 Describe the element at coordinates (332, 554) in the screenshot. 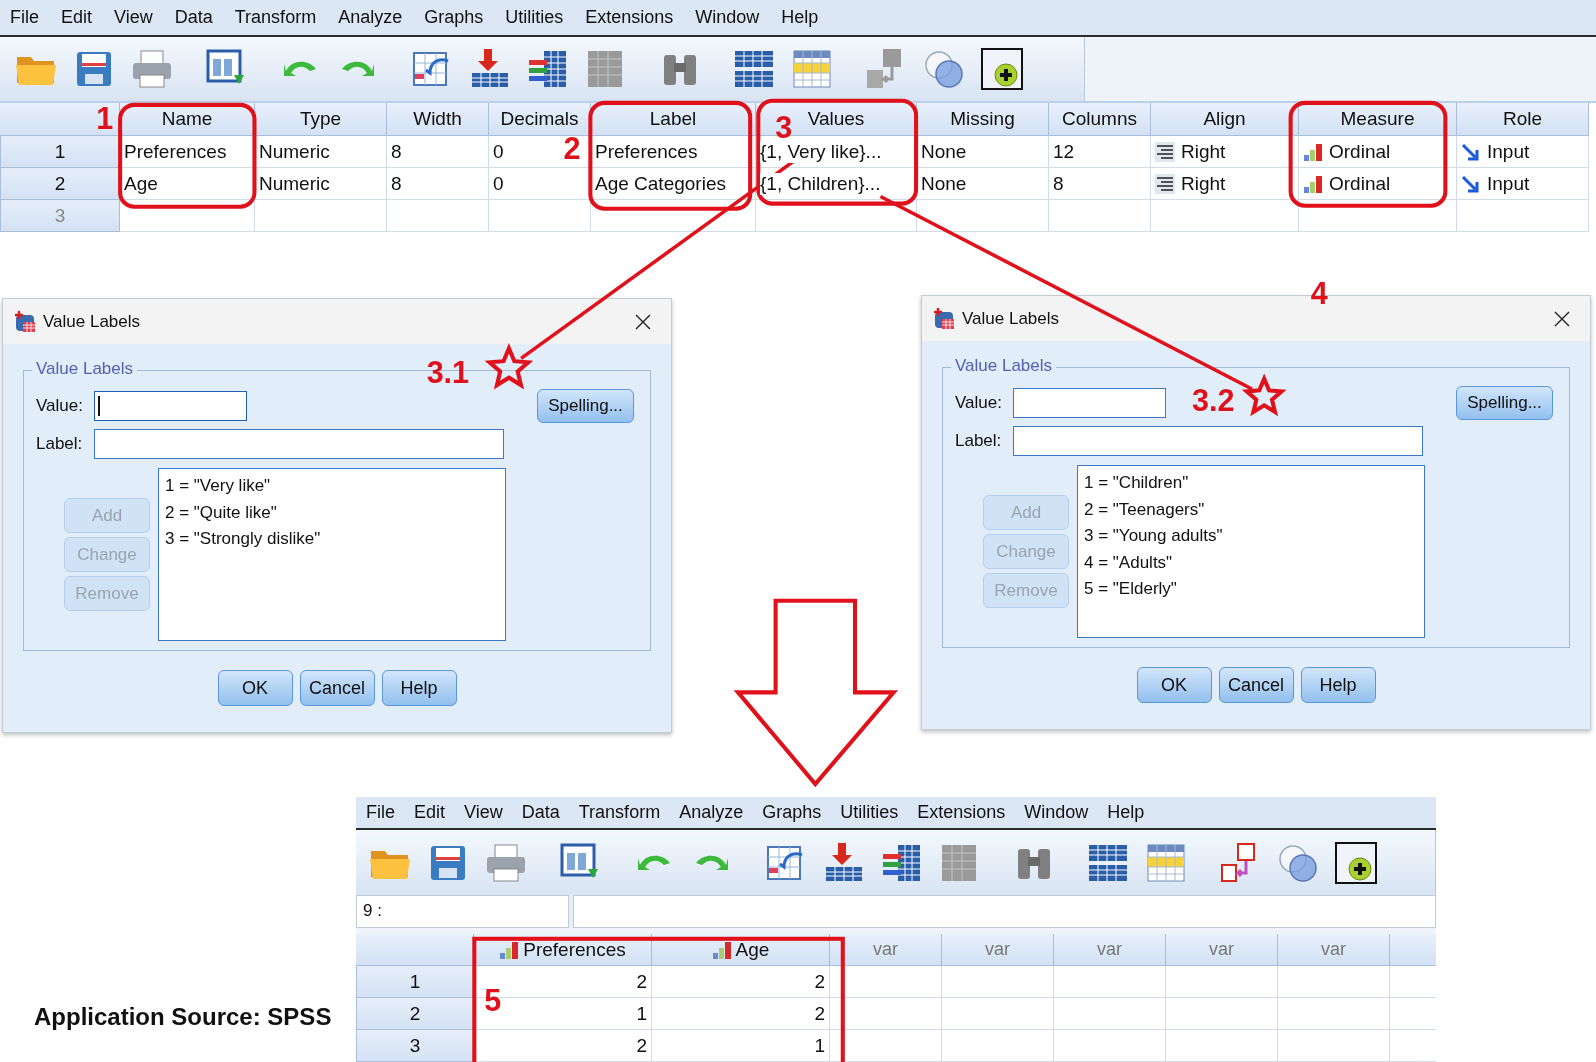

I see `value-label-list: 1 = "Very like" 2 = "Quite like" 3 = "Strongly dislike"` at that location.